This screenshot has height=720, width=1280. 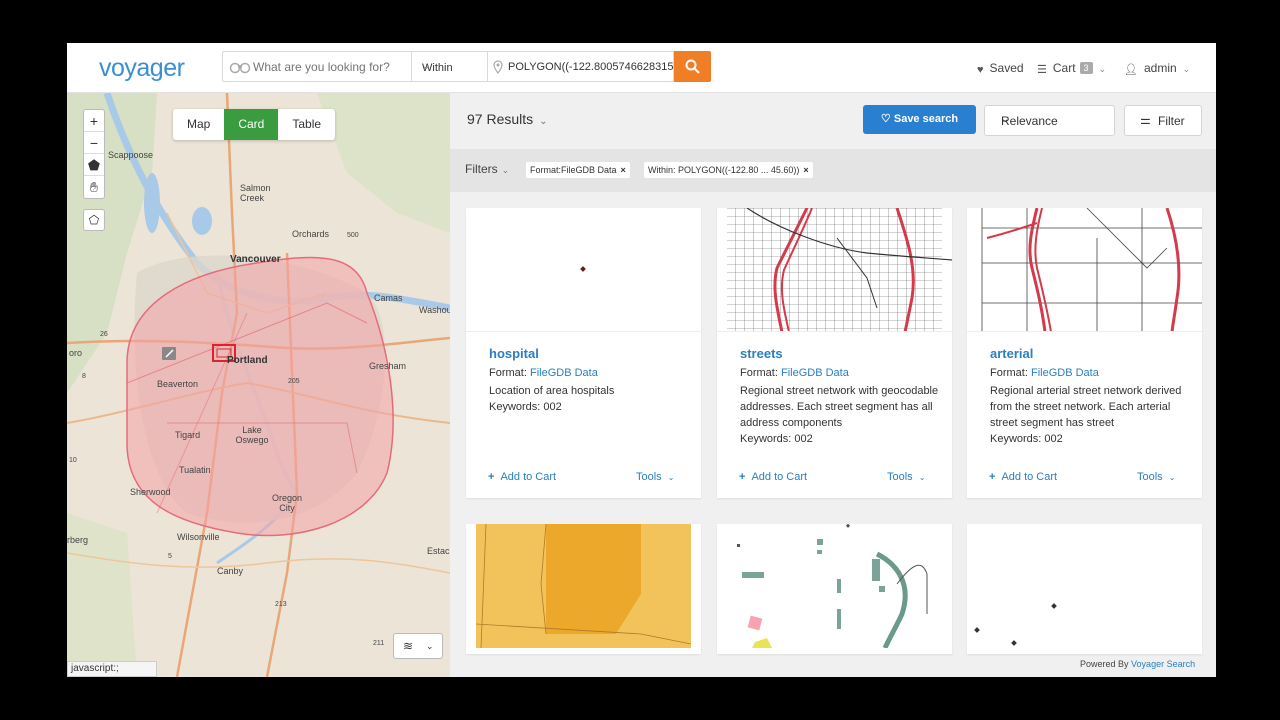 I want to click on map-label: Tualatin, so click(x=195, y=470).